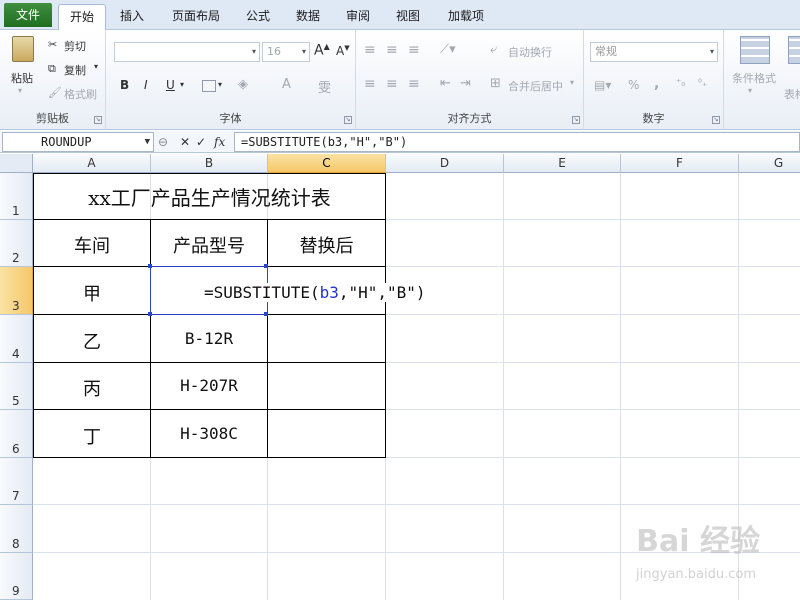 Image resolution: width=800 pixels, height=600 pixels. Describe the element at coordinates (124, 85) in the screenshot. I see `bold-button: B` at that location.